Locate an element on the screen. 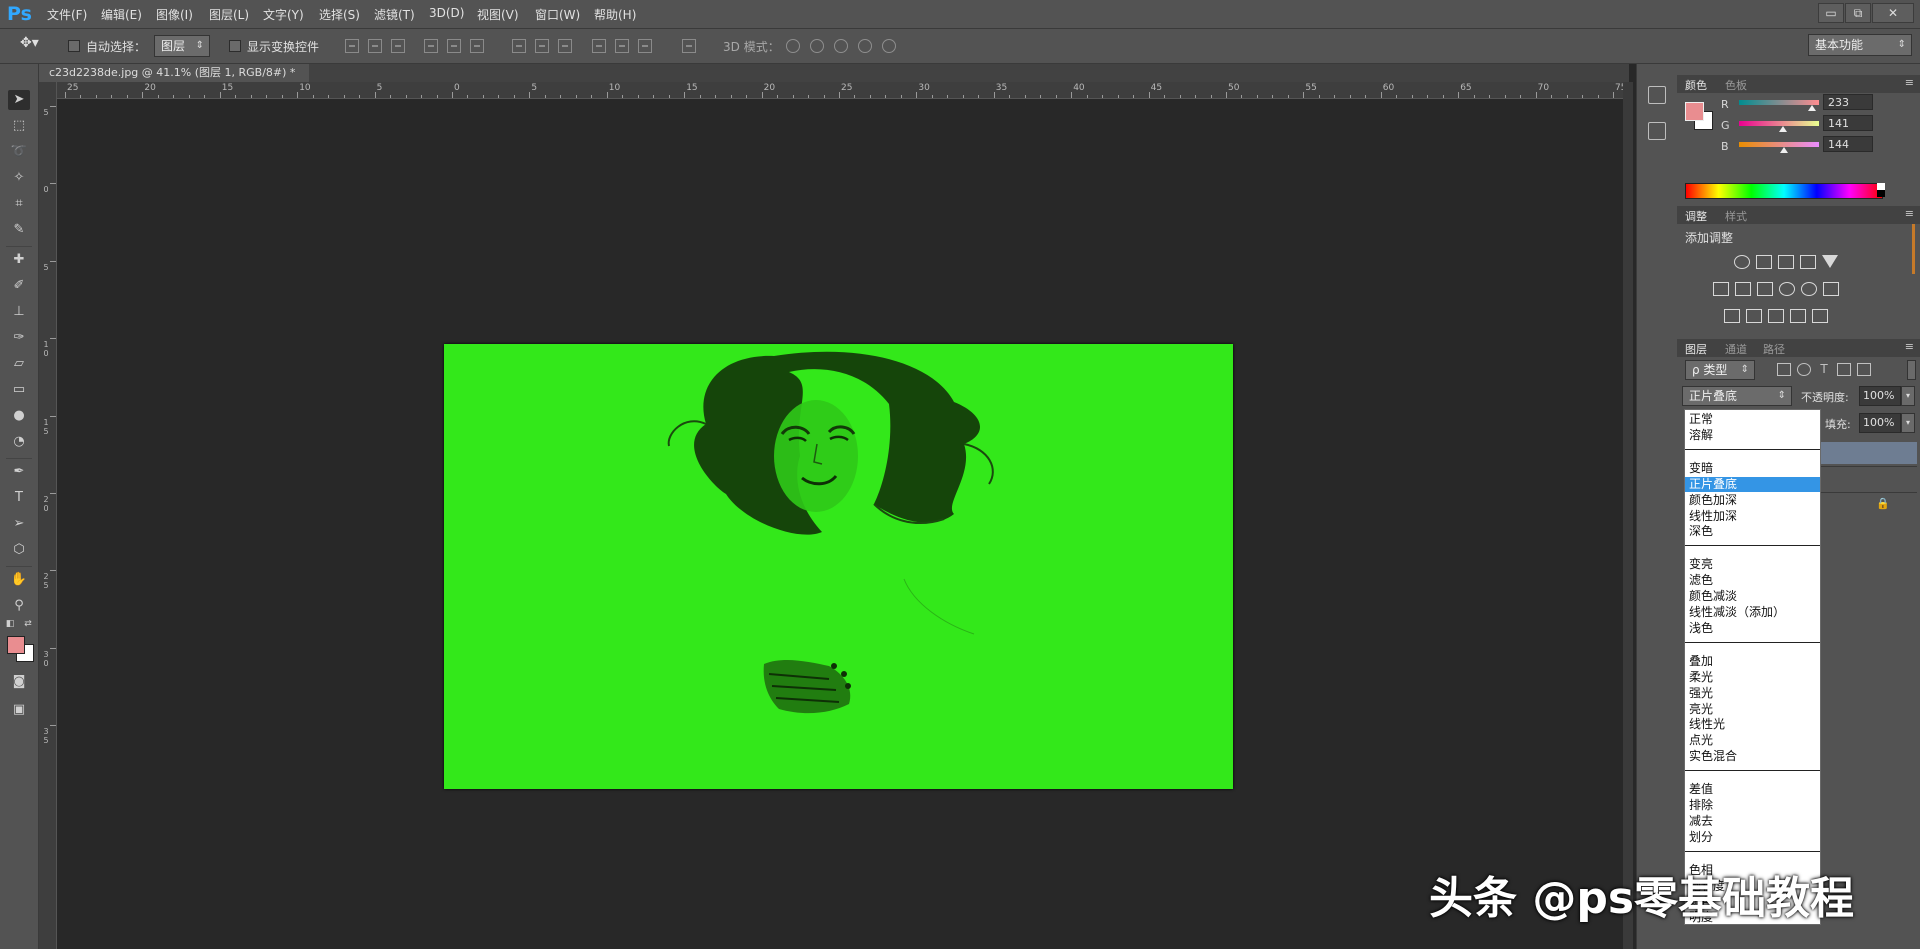 The height and width of the screenshot is (949, 1920). healing-brush-tool-icon: ✚ is located at coordinates (19, 260).